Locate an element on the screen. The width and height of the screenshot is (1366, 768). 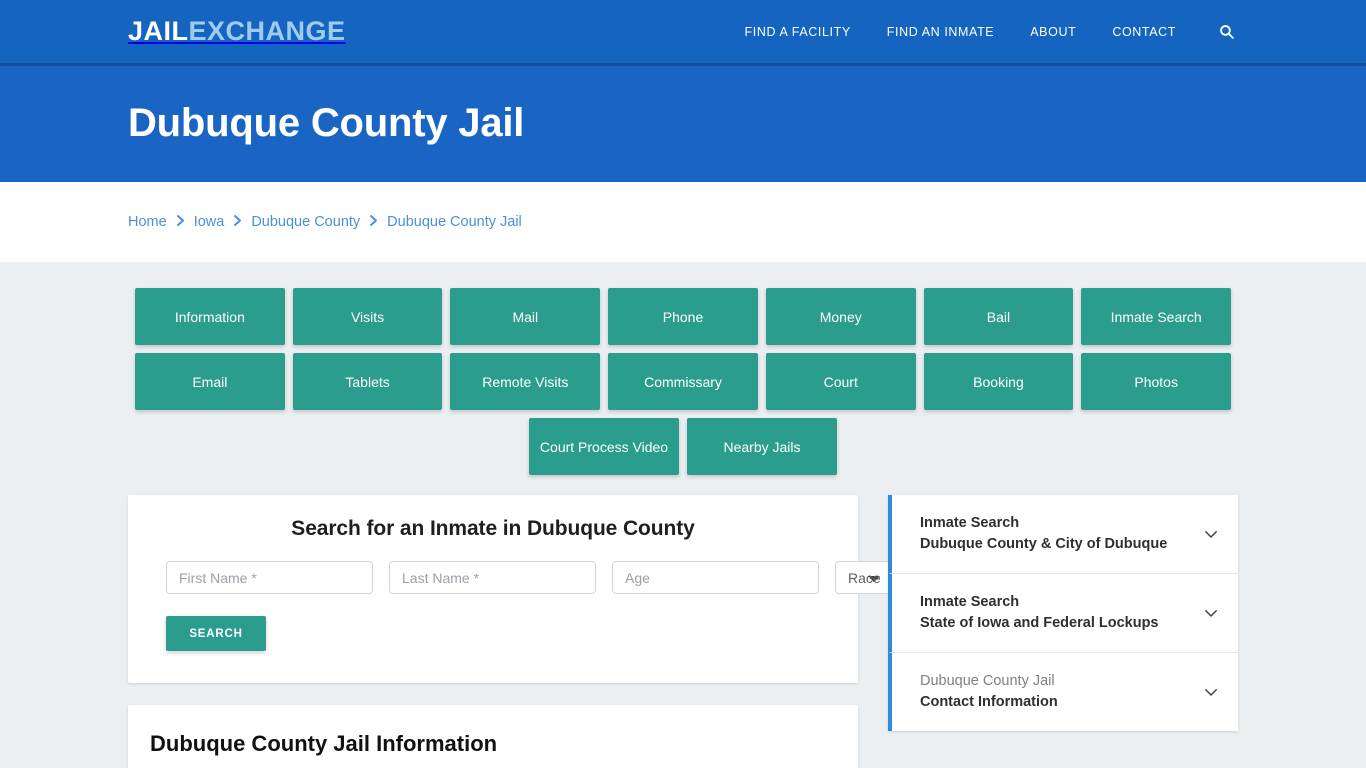
nav-button-information: Information is located at coordinates (210, 316).